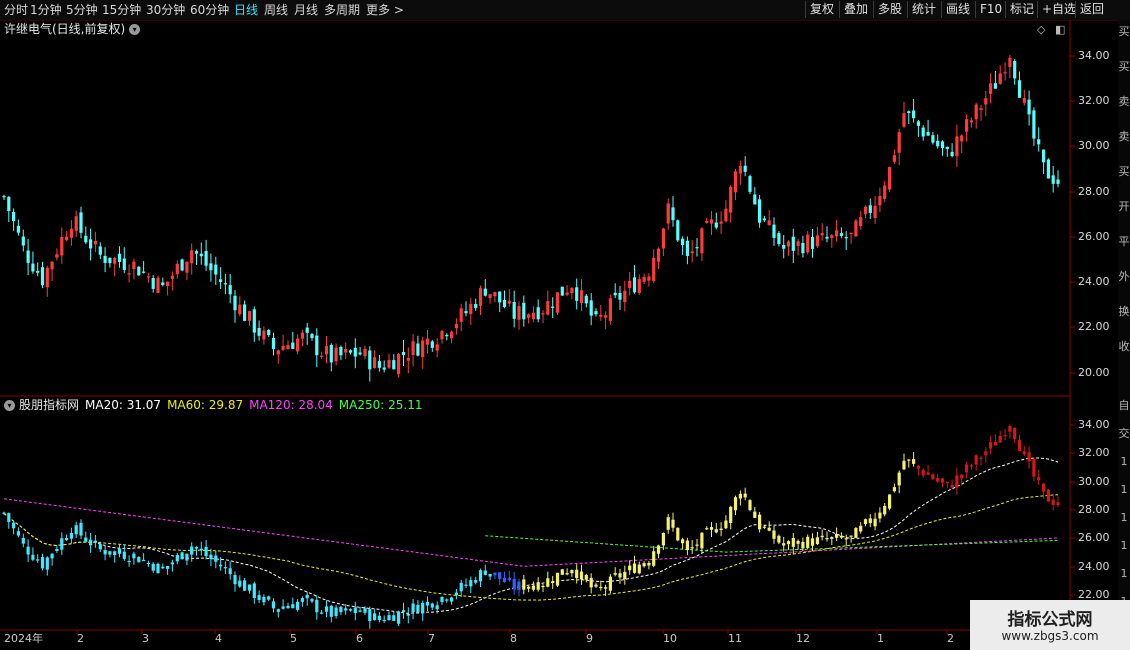  Describe the element at coordinates (293, 638) in the screenshot. I see `date-label: 5` at that location.